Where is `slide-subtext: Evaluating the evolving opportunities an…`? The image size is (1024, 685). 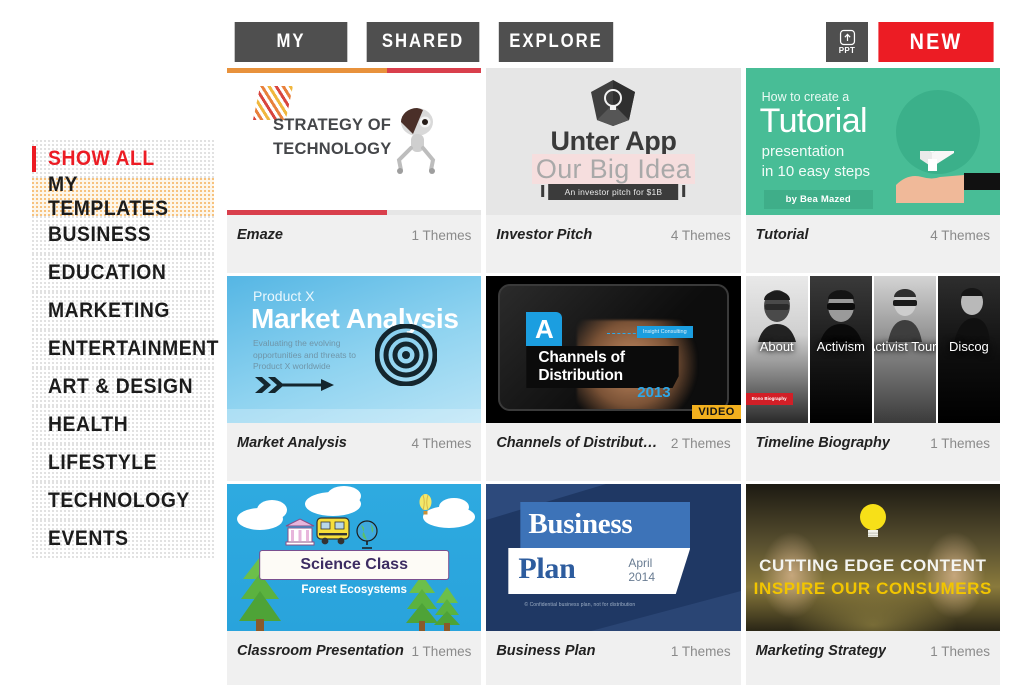
slide-subtext: Evaluating the evolving opportunities an… is located at coordinates (305, 354).